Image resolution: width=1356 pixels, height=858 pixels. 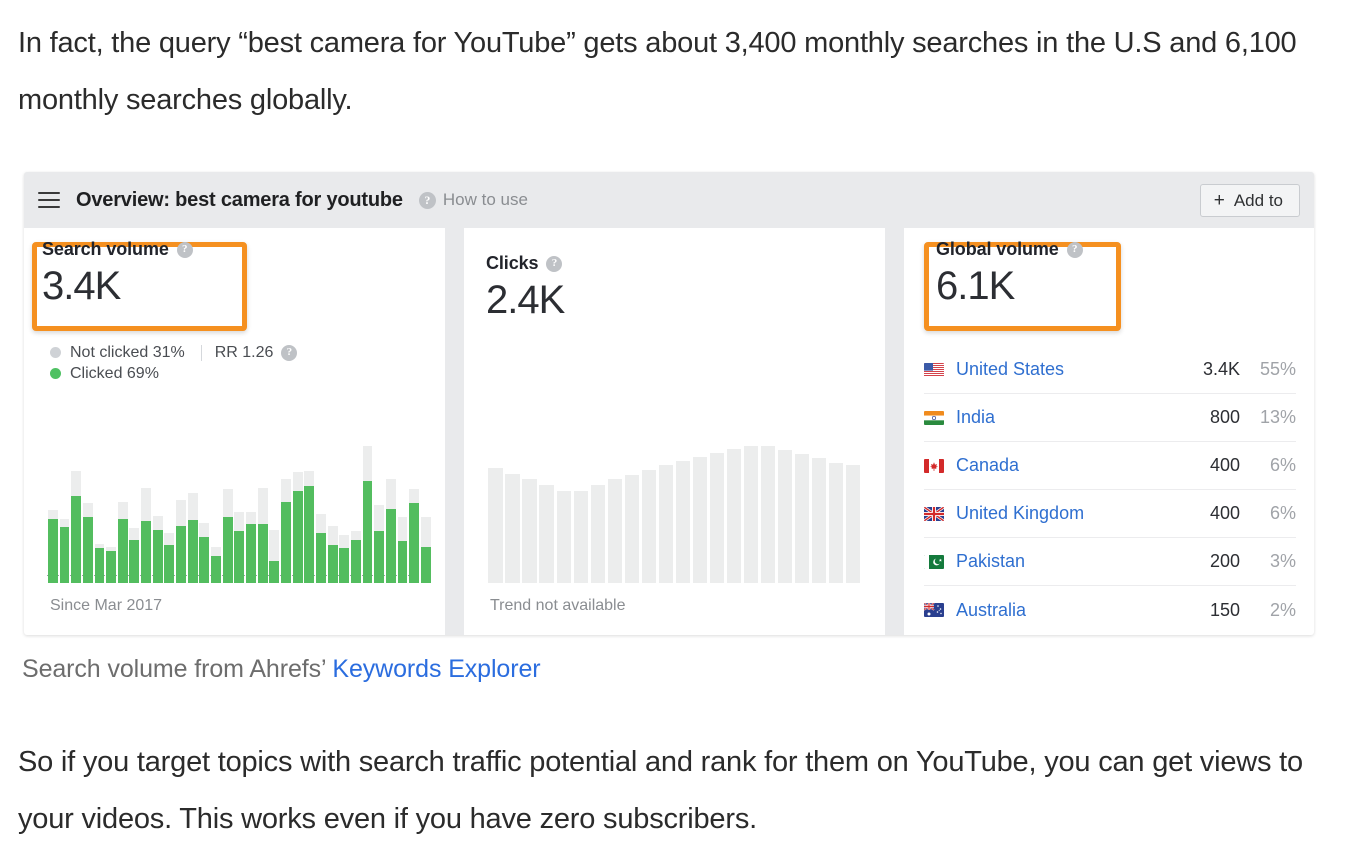 What do you see at coordinates (485, 199) in the screenshot?
I see `how-to-use-label: How to use` at bounding box center [485, 199].